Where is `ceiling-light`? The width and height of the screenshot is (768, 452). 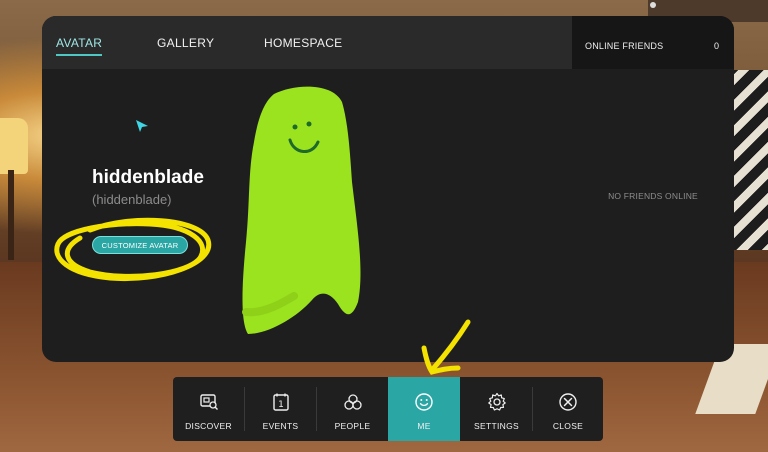
ceiling-light is located at coordinates (653, 5).